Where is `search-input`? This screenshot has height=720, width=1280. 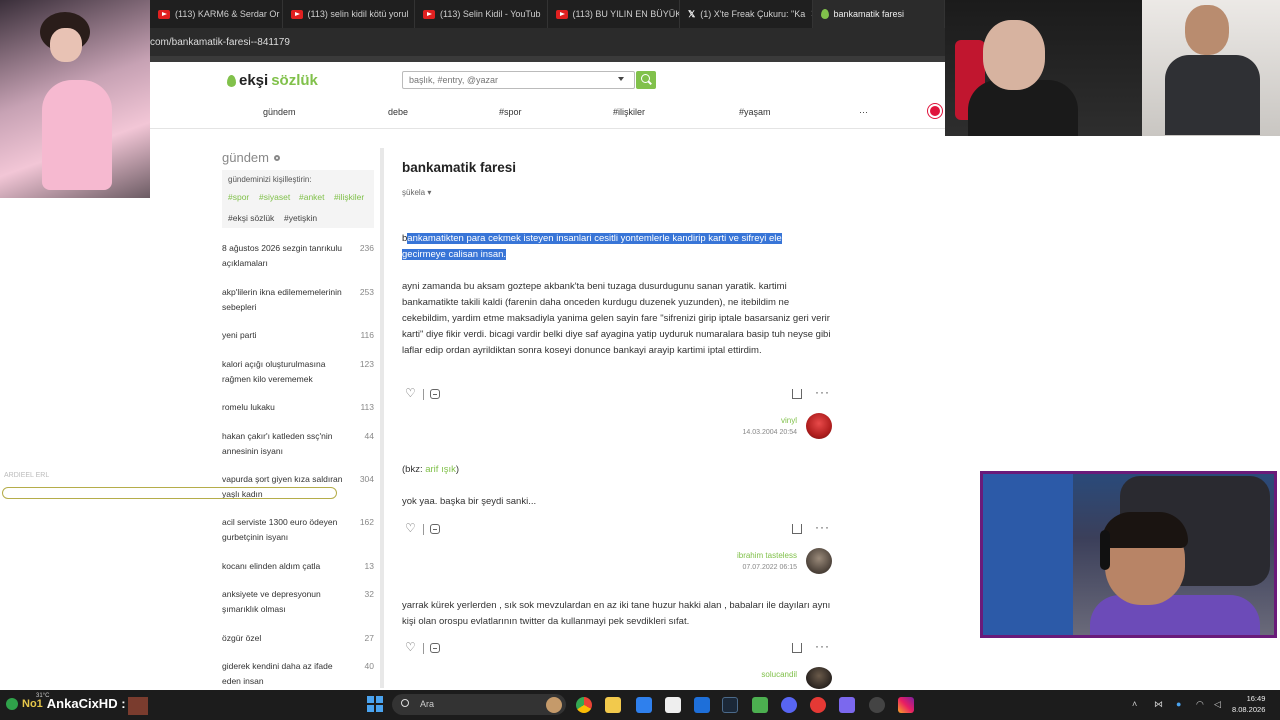
search-input is located at coordinates (518, 80).